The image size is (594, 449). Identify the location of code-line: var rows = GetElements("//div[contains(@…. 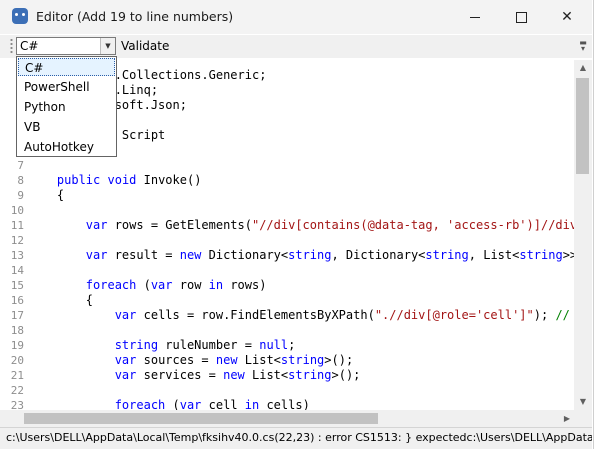
(301, 225).